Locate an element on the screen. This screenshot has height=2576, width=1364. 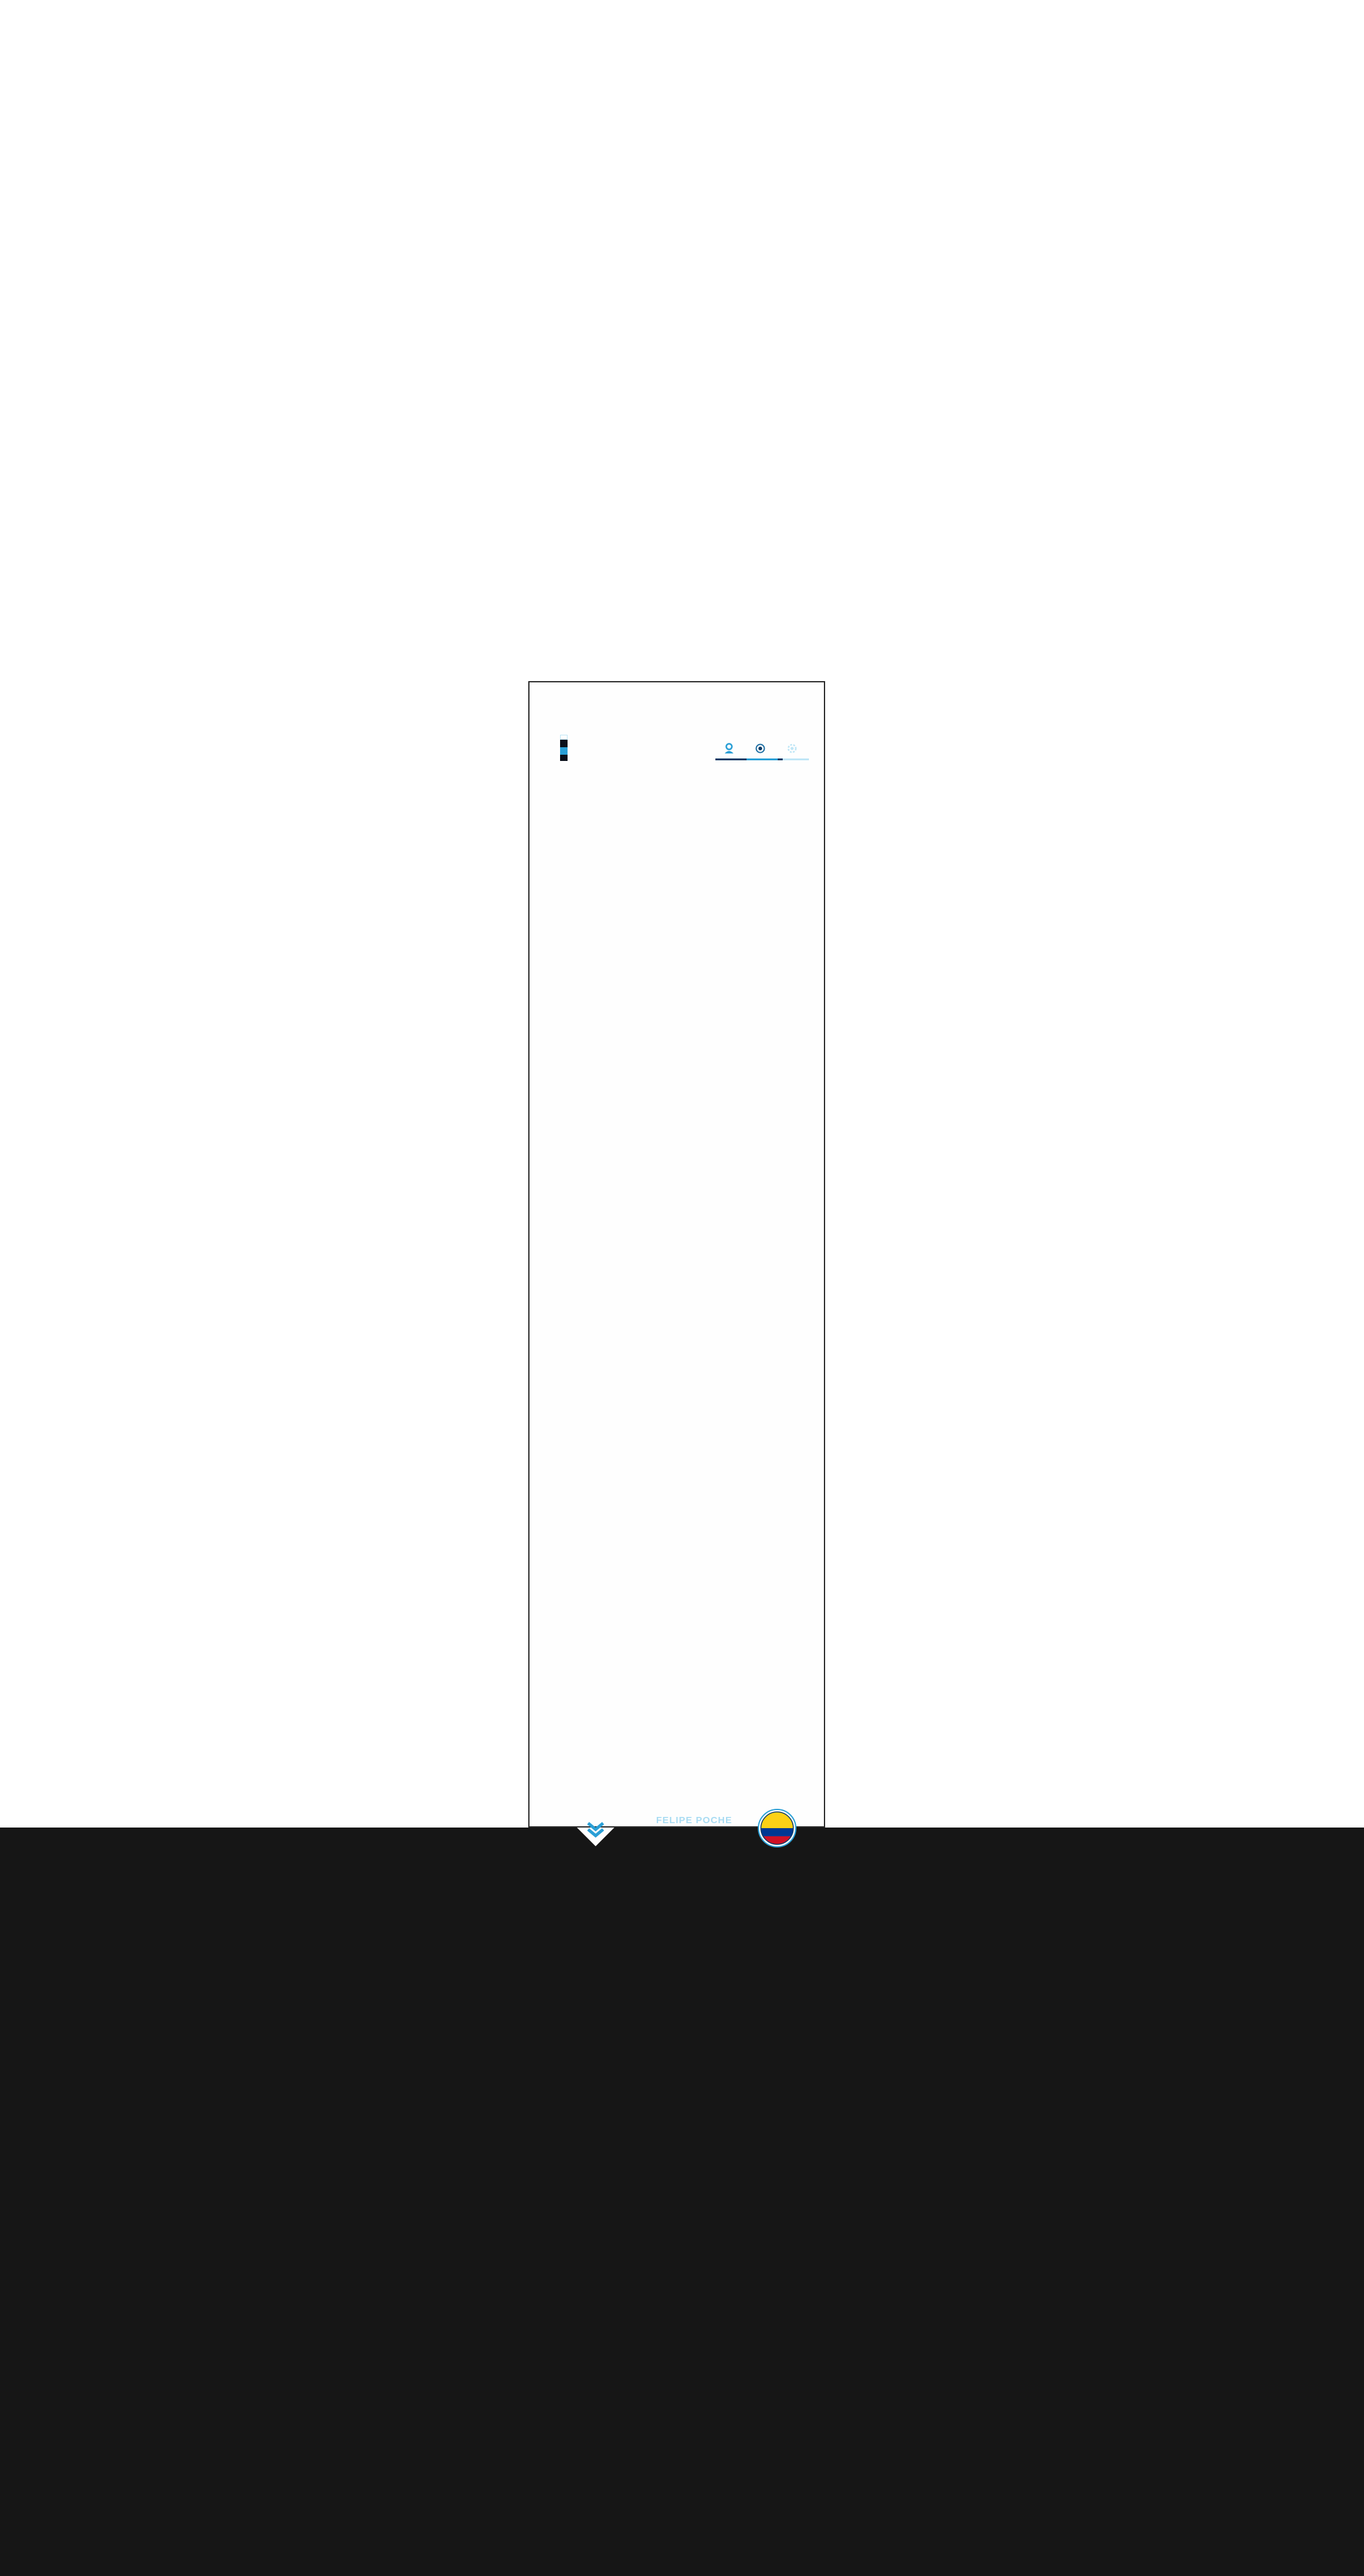
scroll-down-button is located at coordinates (596, 1832).